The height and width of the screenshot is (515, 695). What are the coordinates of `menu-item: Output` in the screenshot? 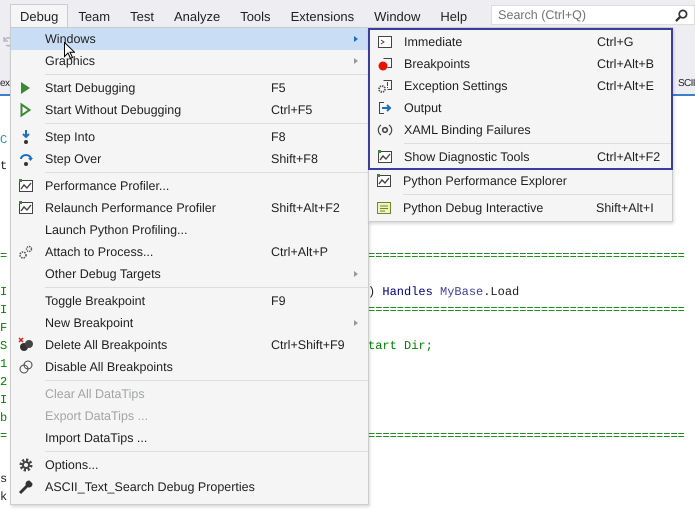 It's located at (520, 108).